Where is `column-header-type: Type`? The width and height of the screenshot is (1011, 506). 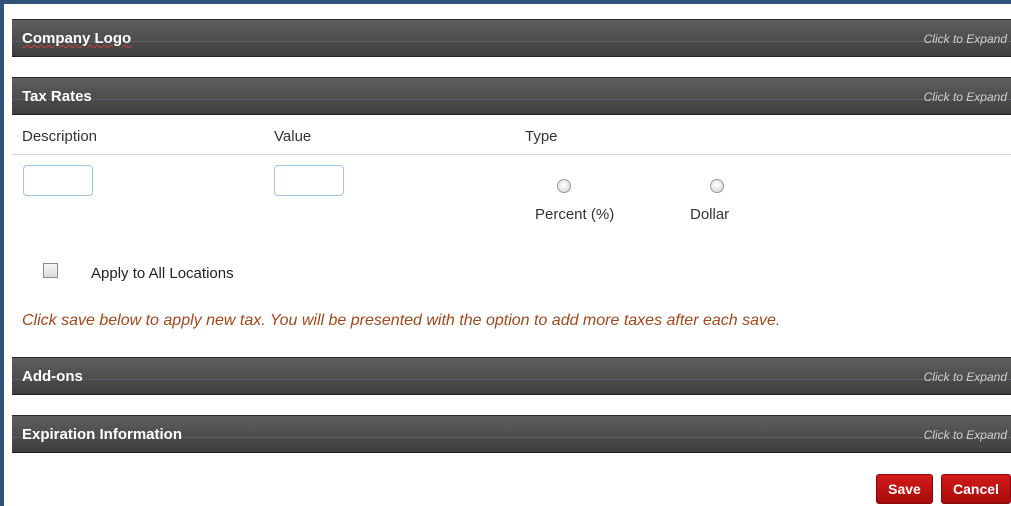 column-header-type: Type is located at coordinates (541, 136).